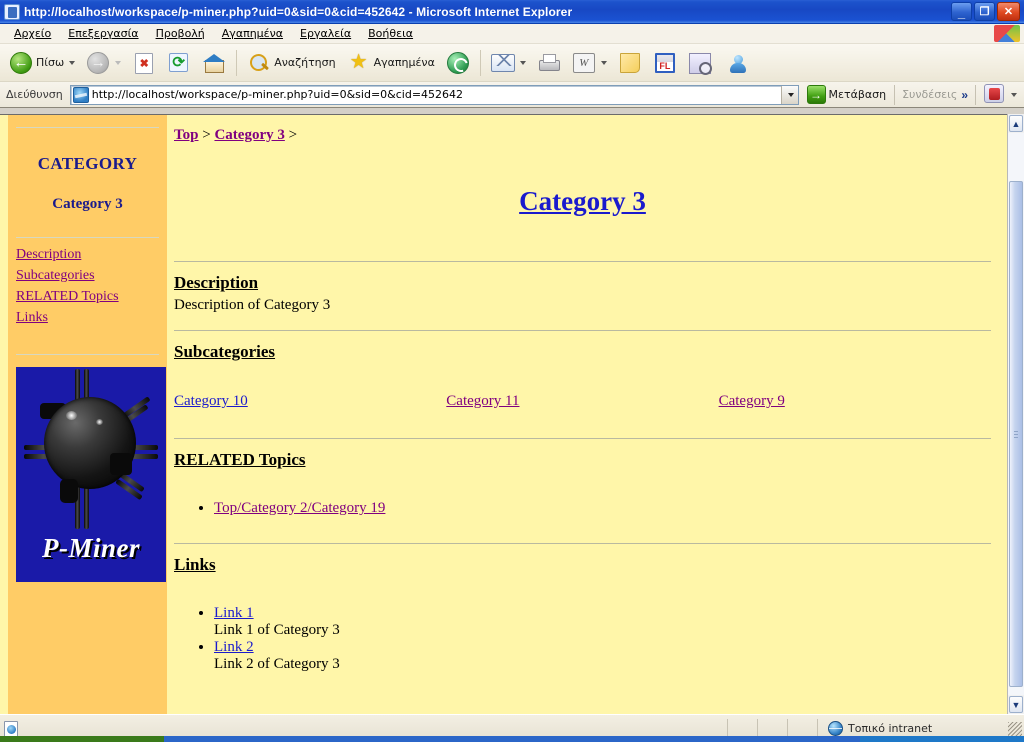 The width and height of the screenshot is (1024, 742). Describe the element at coordinates (995, 94) in the screenshot. I see `acrobat-icon` at that location.